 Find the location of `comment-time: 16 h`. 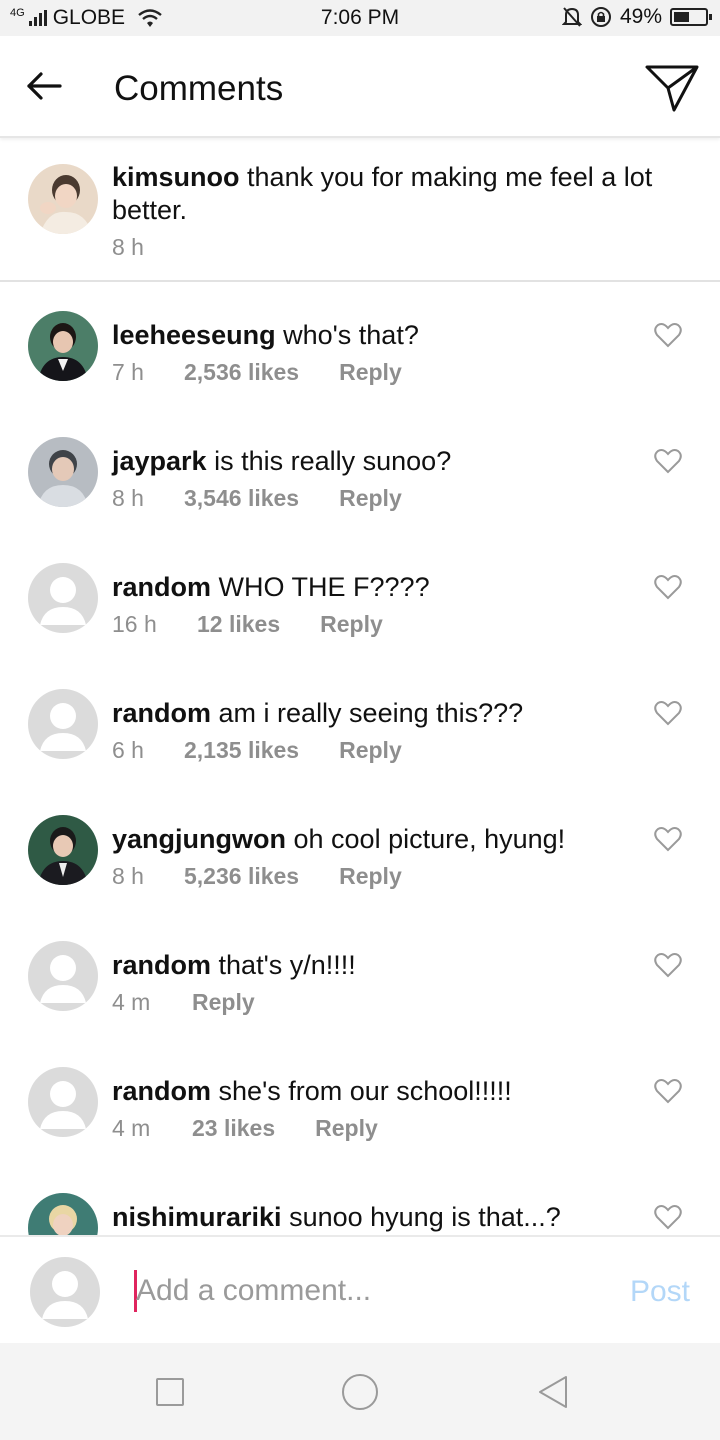

comment-time: 16 h is located at coordinates (134, 624).